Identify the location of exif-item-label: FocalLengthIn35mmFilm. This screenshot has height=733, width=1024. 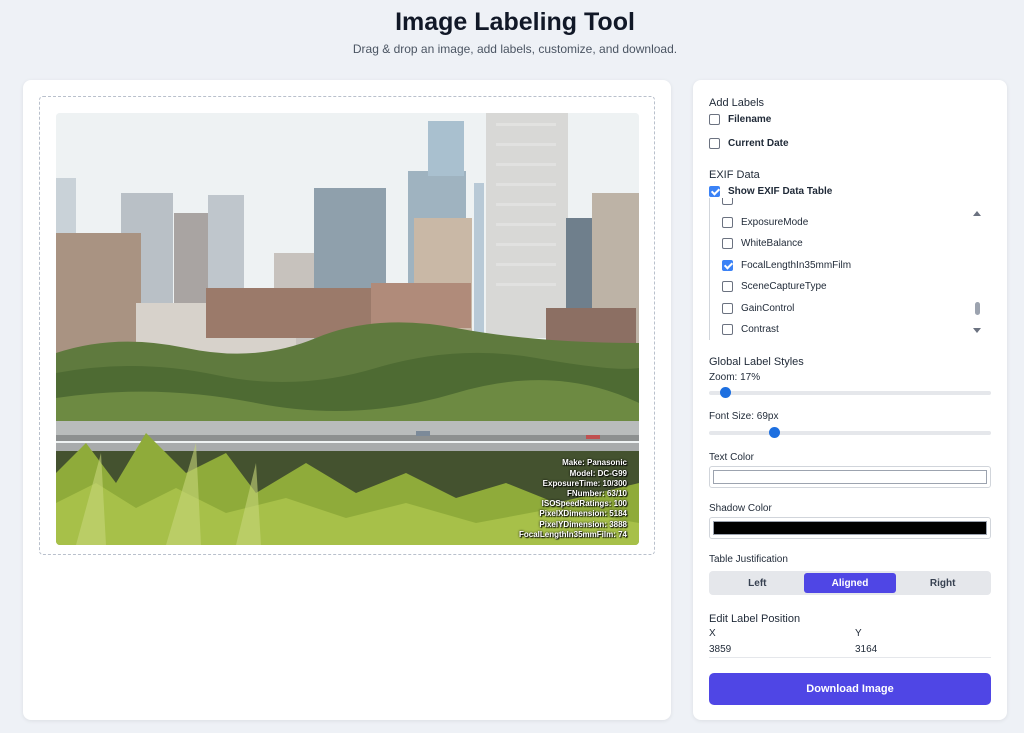
(796, 265).